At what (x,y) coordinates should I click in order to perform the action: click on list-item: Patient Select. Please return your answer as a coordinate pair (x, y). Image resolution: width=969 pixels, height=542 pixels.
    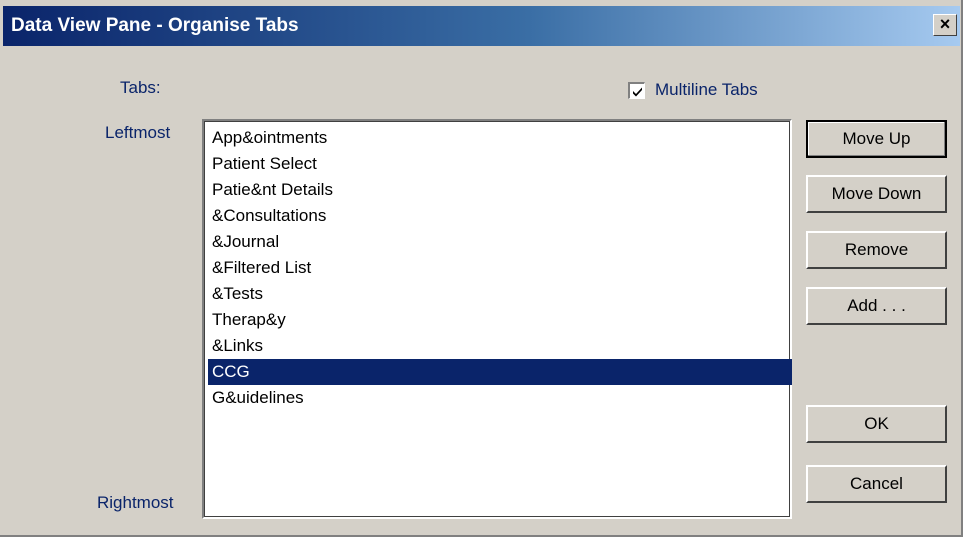
    Looking at the image, I should click on (500, 164).